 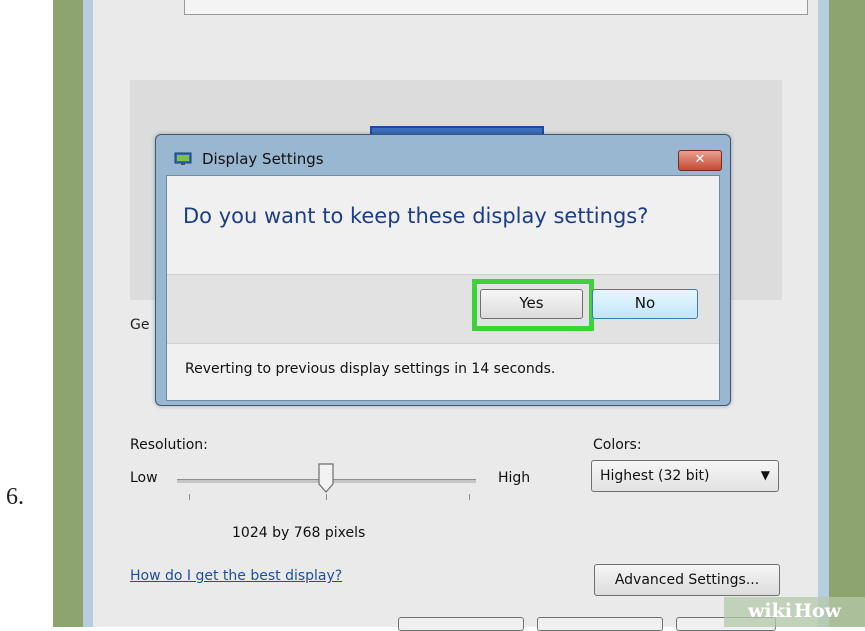 I want to click on slider-thumb-icon, so click(x=326, y=478).